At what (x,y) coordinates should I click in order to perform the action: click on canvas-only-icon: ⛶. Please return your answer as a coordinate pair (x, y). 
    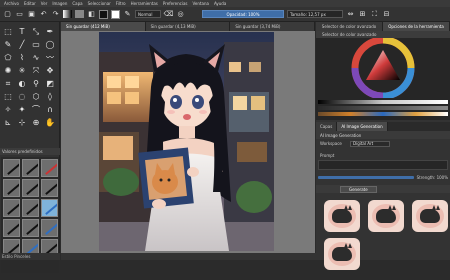
    Looking at the image, I should click on (374, 14).